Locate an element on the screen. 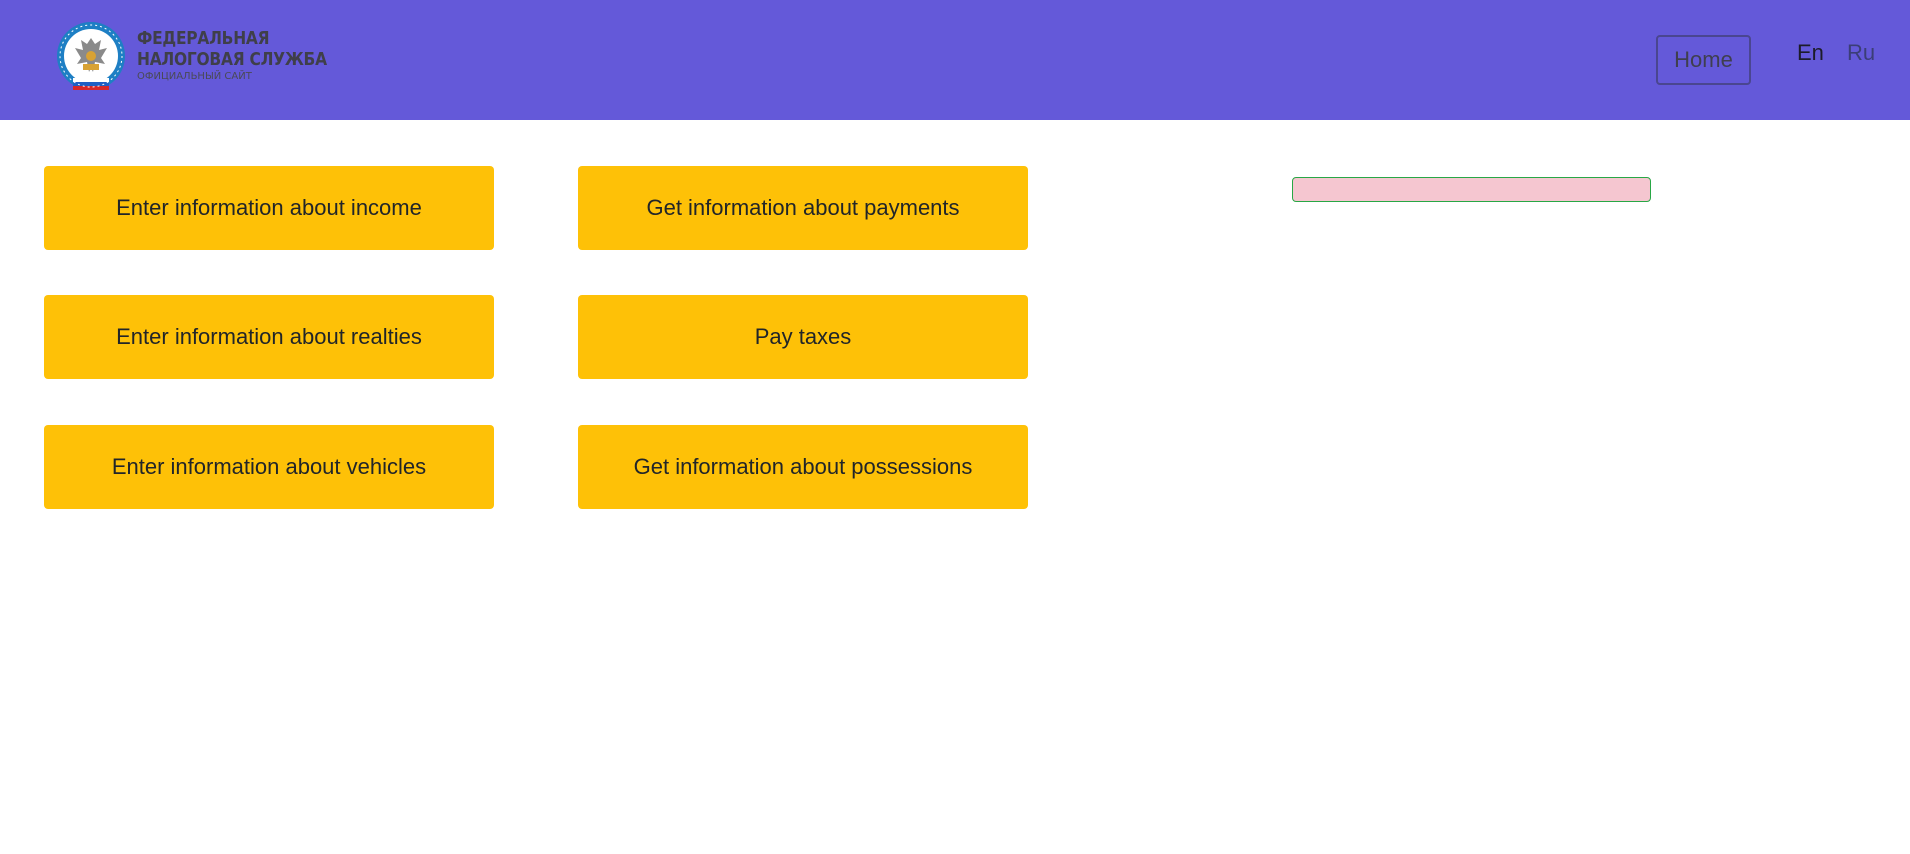 The width and height of the screenshot is (1910, 854). enter-income-button: Enter information about income is located at coordinates (269, 208).